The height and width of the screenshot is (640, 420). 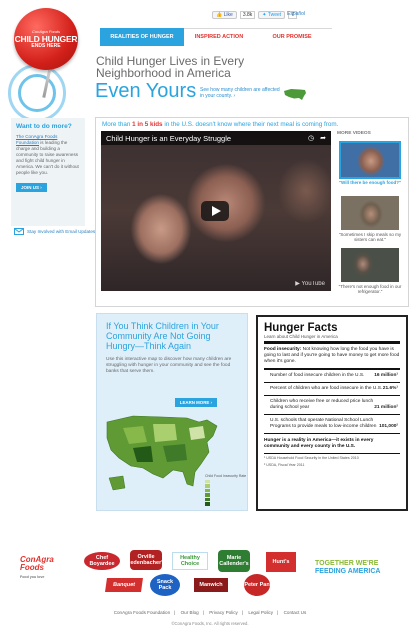 I want to click on thumb-up-icon: 👍, so click(x=219, y=15).